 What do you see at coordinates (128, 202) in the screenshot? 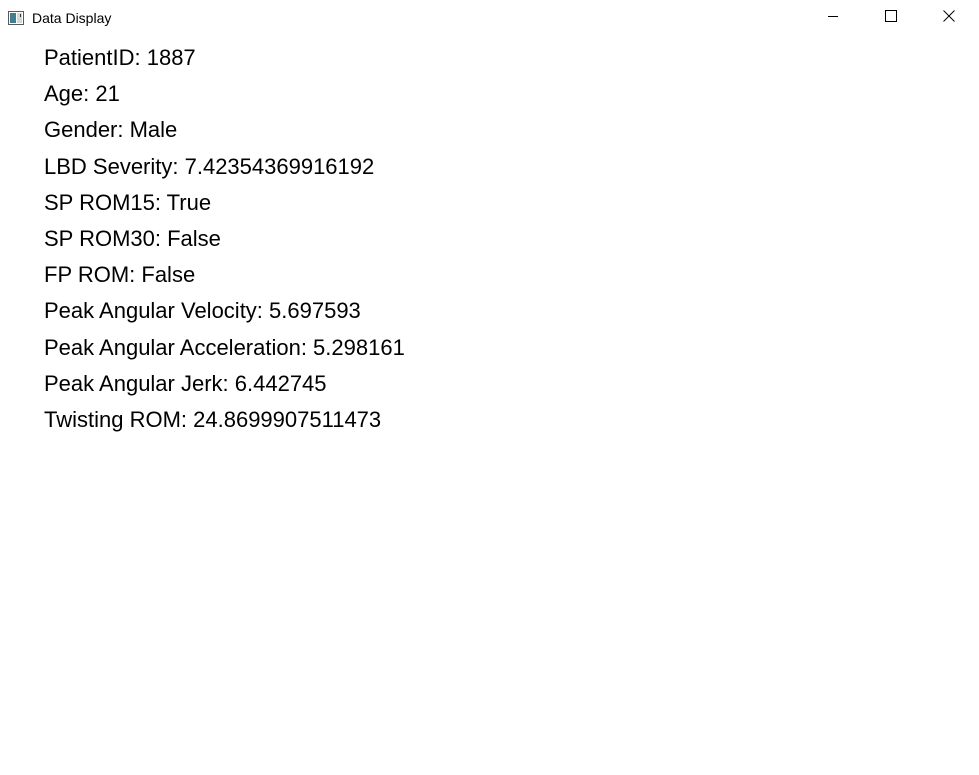
I see `sp-rom15-text: SP ROM15: True` at bounding box center [128, 202].